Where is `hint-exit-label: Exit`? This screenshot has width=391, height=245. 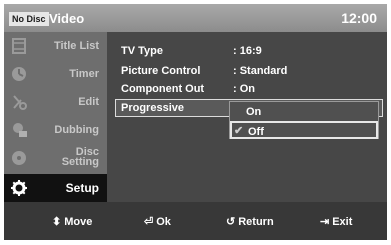
hint-exit-label: Exit is located at coordinates (342, 222).